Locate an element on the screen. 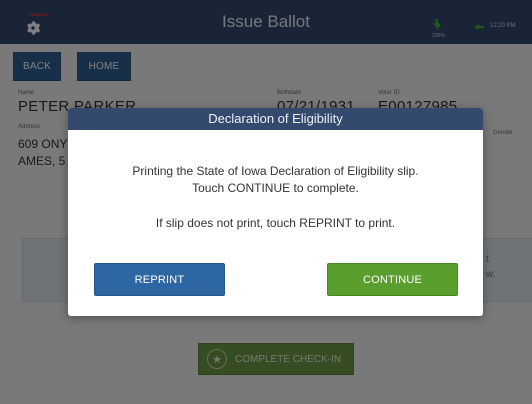 The width and height of the screenshot is (532, 404). modal-message-line2: Touch CONTINUE to complete. is located at coordinates (275, 188).